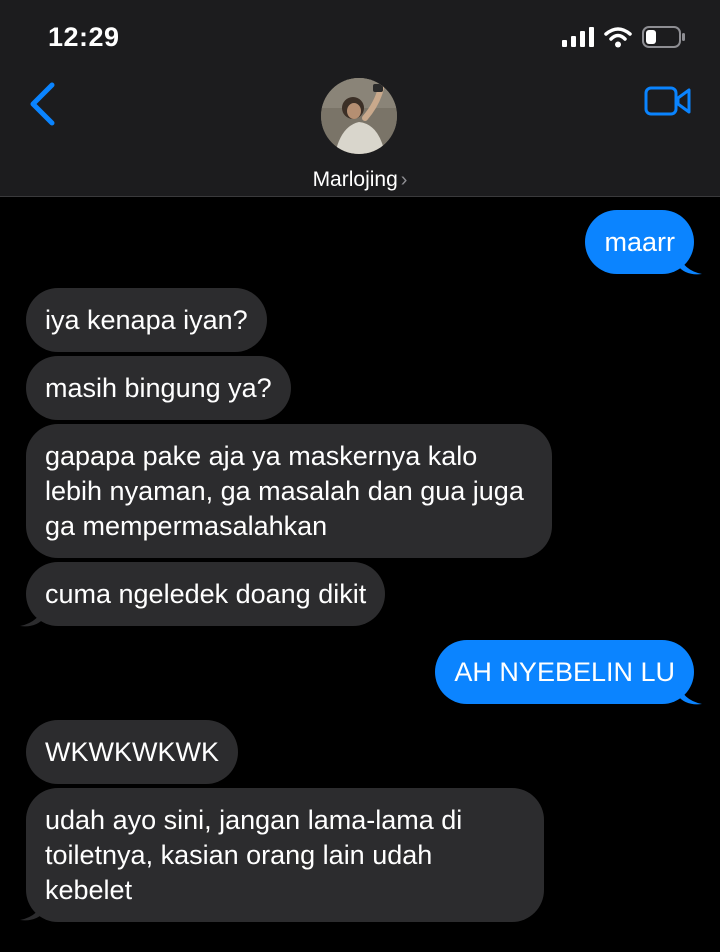 The height and width of the screenshot is (952, 720). What do you see at coordinates (663, 37) in the screenshot?
I see `battery-icon` at bounding box center [663, 37].